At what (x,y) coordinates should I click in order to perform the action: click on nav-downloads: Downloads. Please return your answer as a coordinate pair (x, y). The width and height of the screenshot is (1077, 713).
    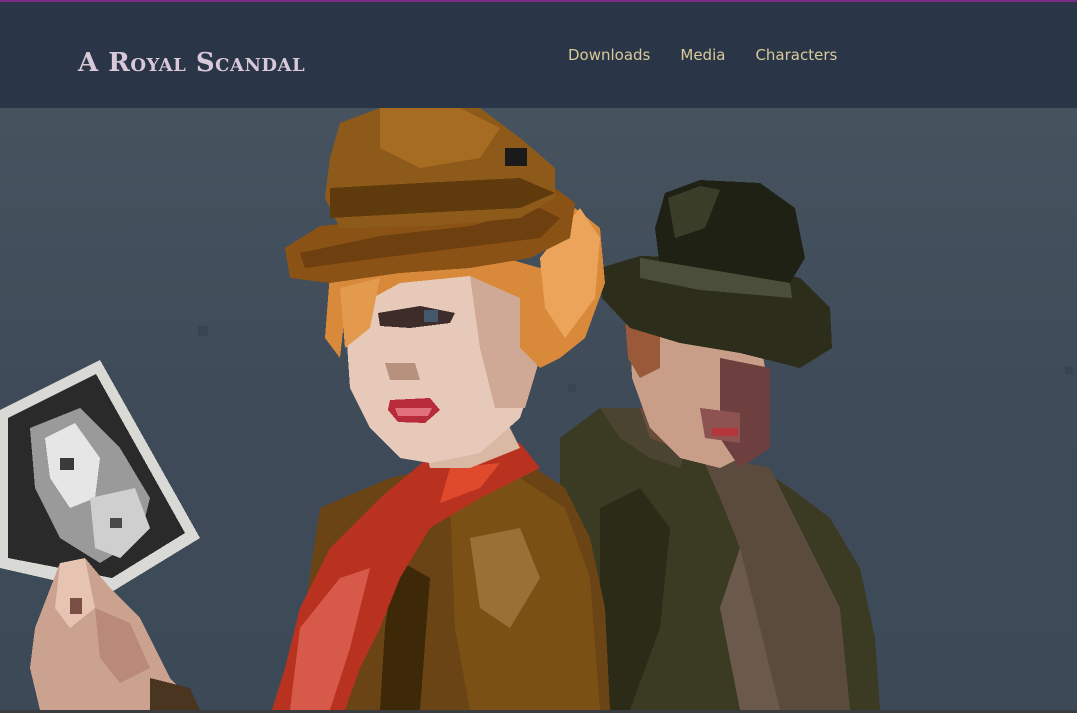
    Looking at the image, I should click on (609, 55).